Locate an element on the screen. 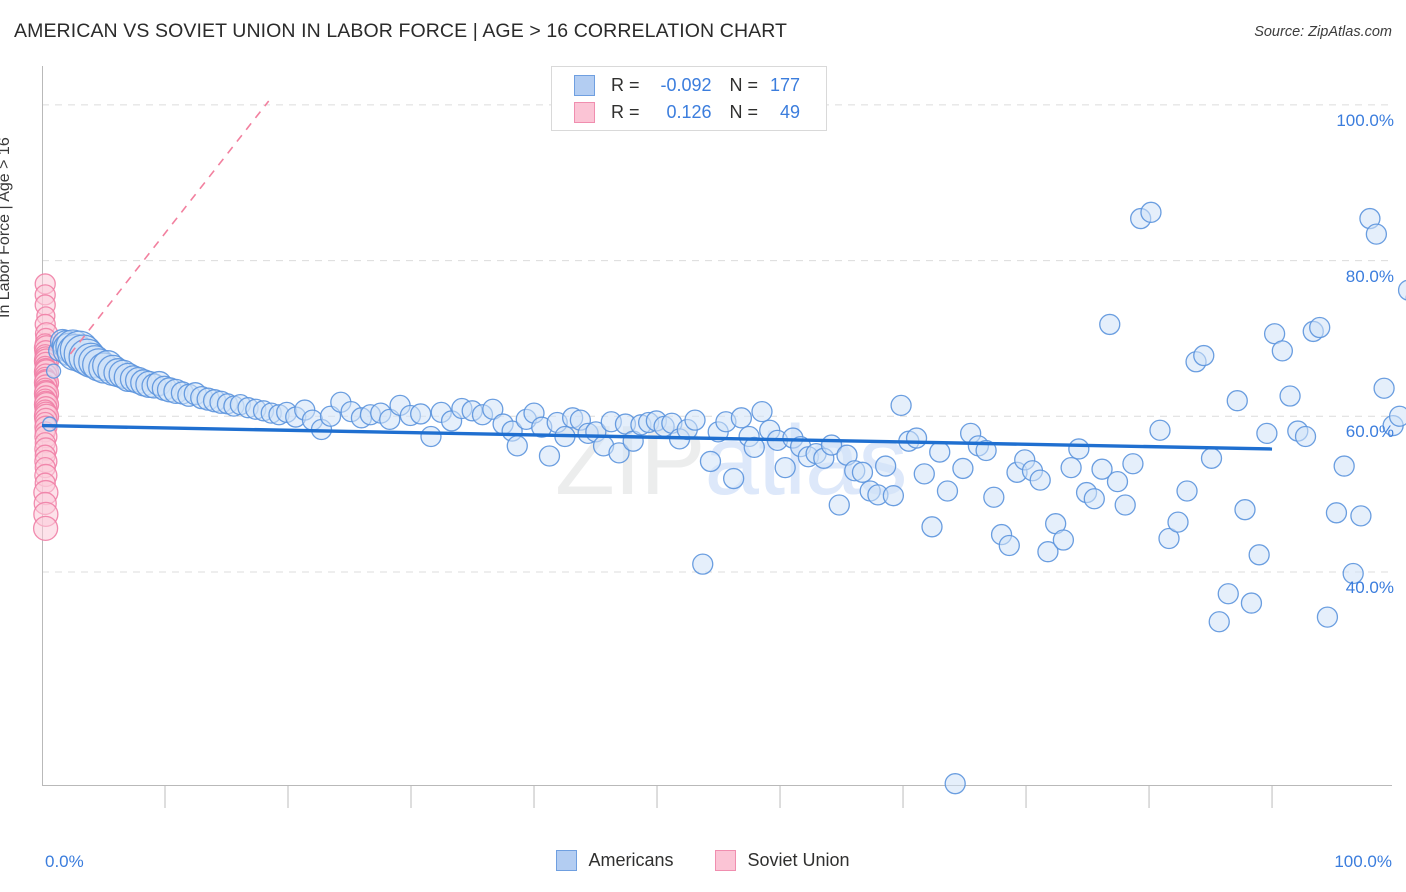  swatch-americans is located at coordinates (584, 85).